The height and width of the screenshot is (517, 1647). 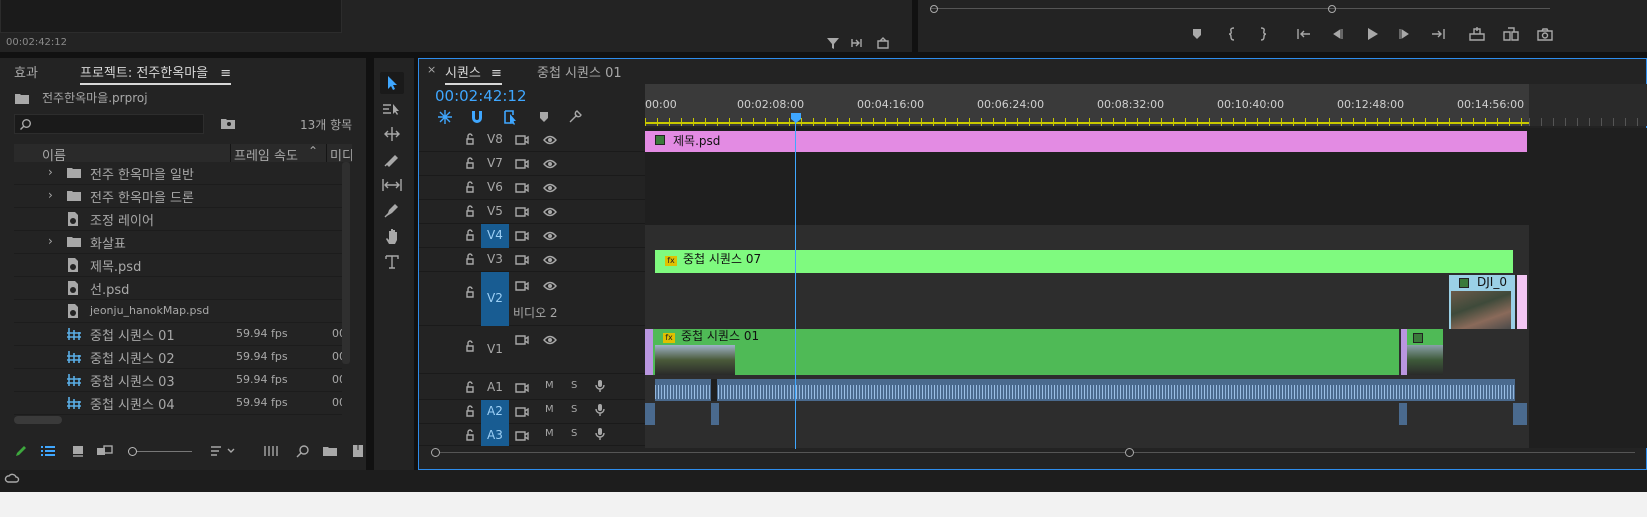 I want to click on go-to-in-icon, so click(x=1304, y=34).